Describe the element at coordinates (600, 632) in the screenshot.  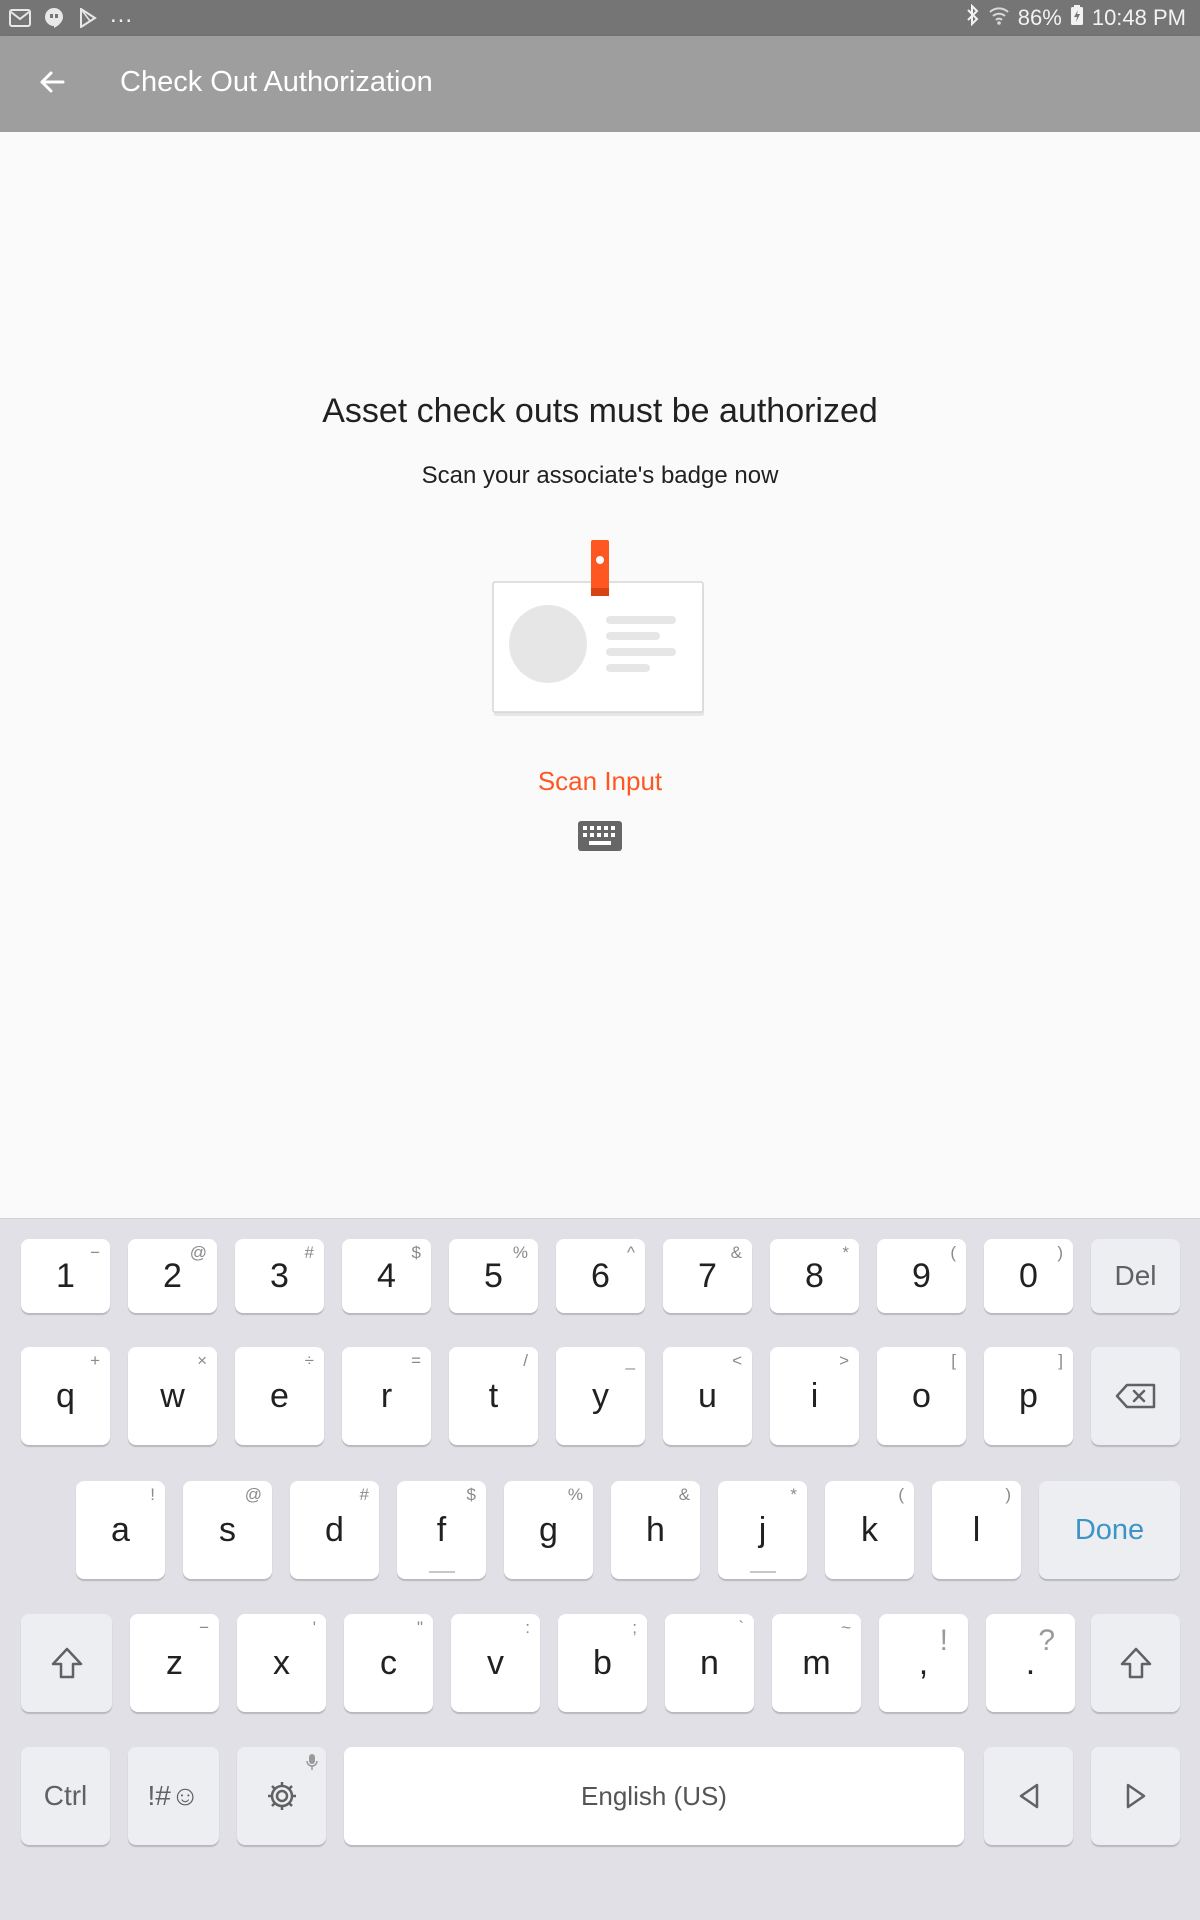
I see `id-badge-icon` at that location.